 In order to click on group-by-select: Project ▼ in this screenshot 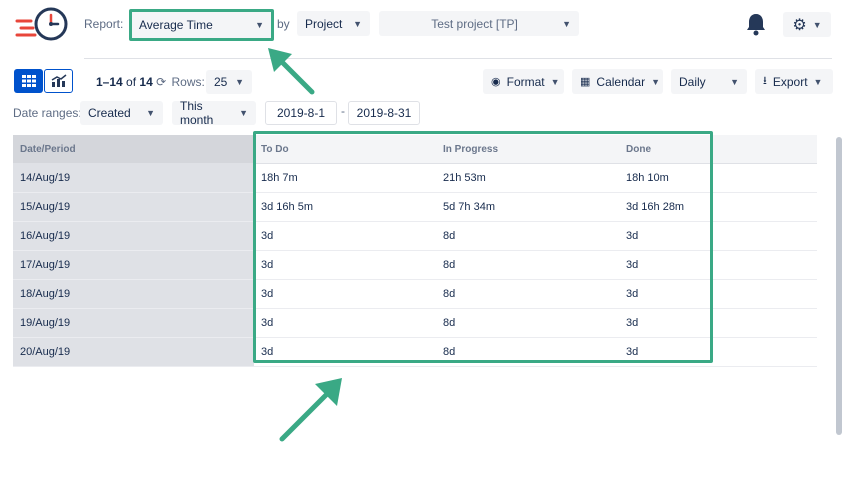, I will do `click(333, 23)`.